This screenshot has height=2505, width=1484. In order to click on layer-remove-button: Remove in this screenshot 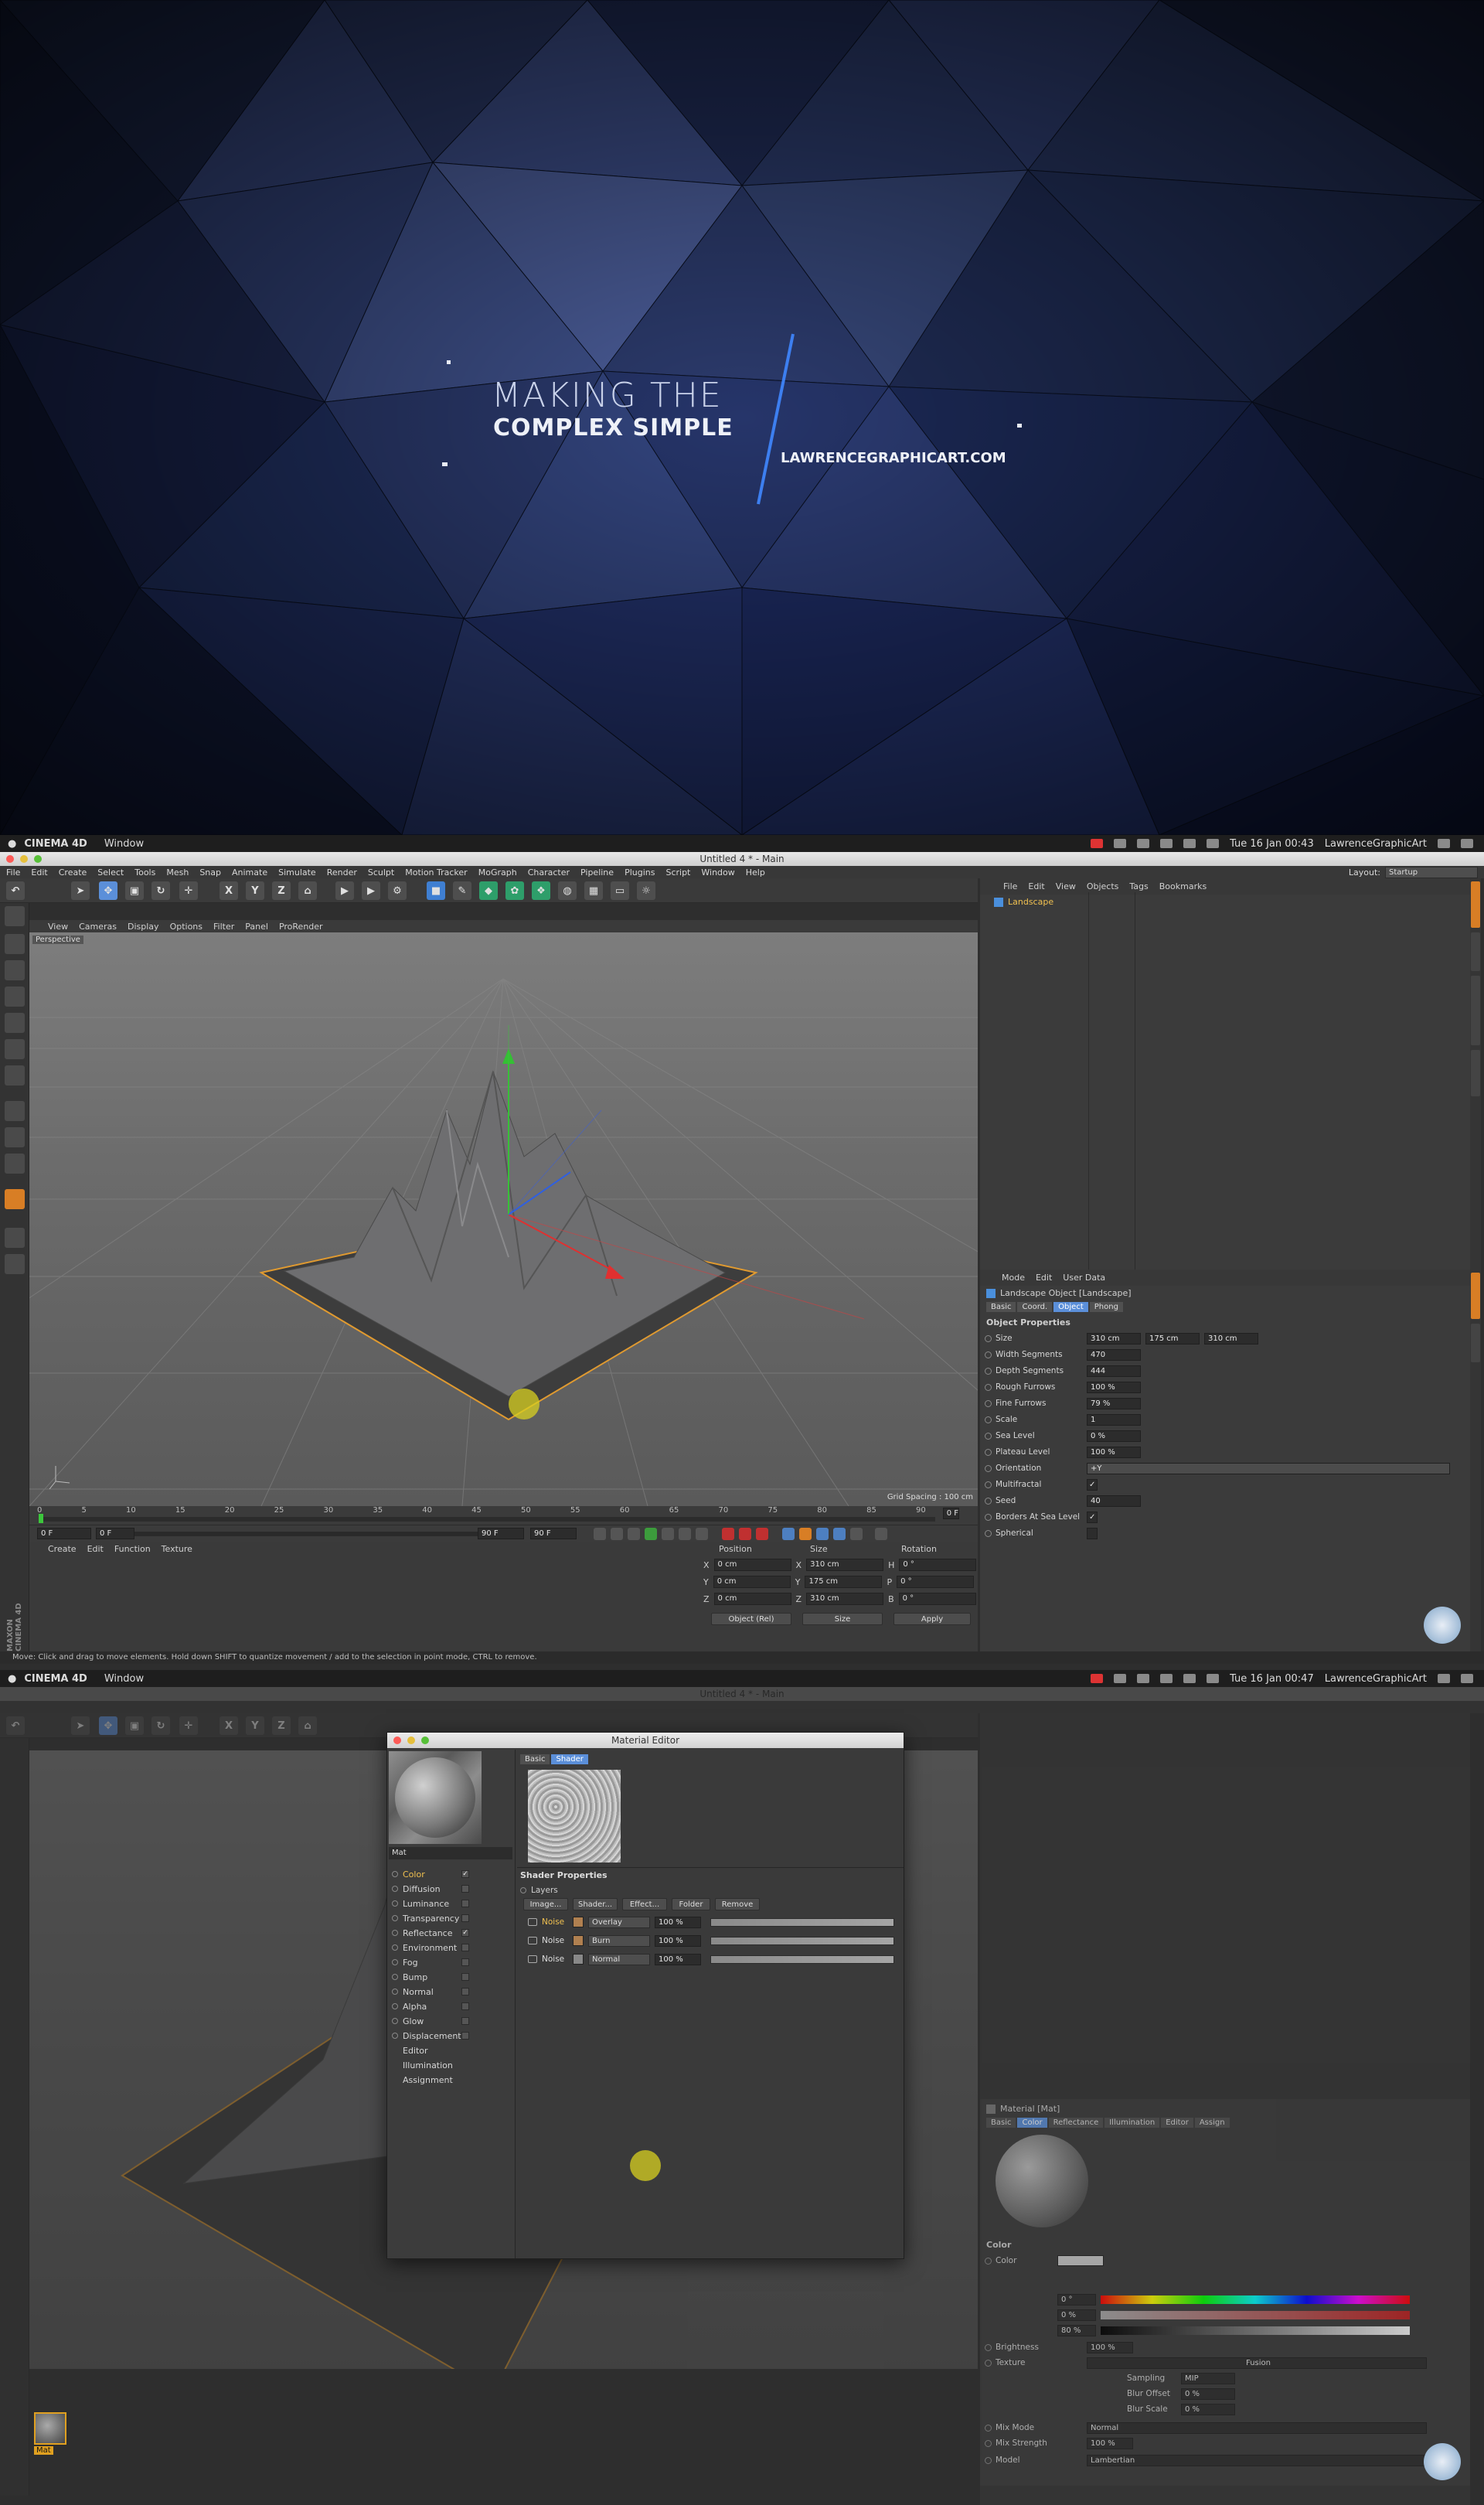, I will do `click(737, 1904)`.